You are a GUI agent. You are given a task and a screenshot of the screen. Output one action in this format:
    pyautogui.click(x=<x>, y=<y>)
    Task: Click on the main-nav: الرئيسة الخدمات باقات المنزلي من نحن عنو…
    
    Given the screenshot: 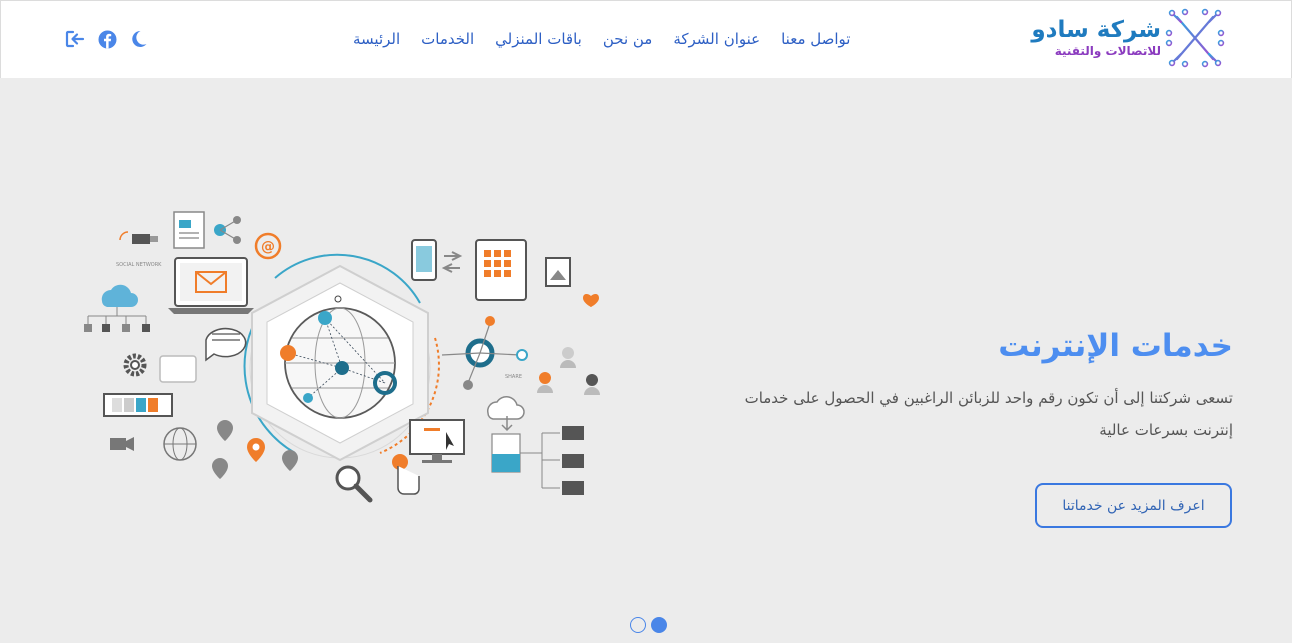 What is the action you would take?
    pyautogui.click(x=601, y=39)
    